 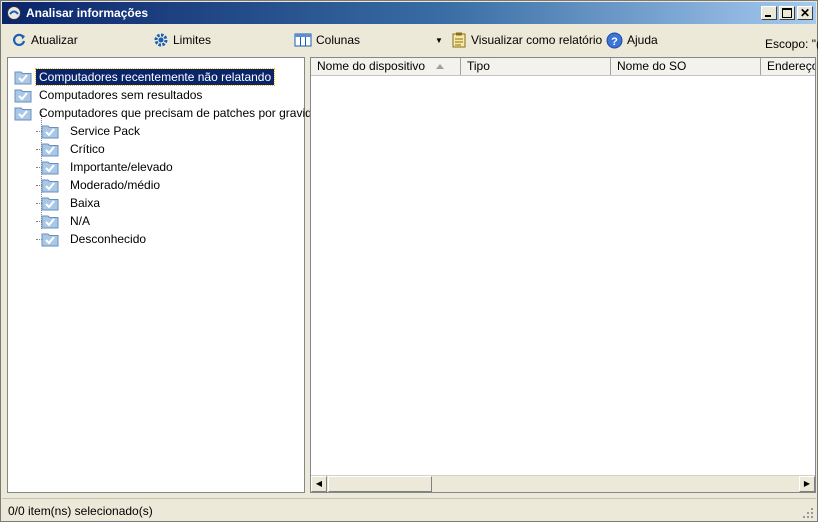 I want to click on arrow-right-icon: ▶, so click(x=807, y=483).